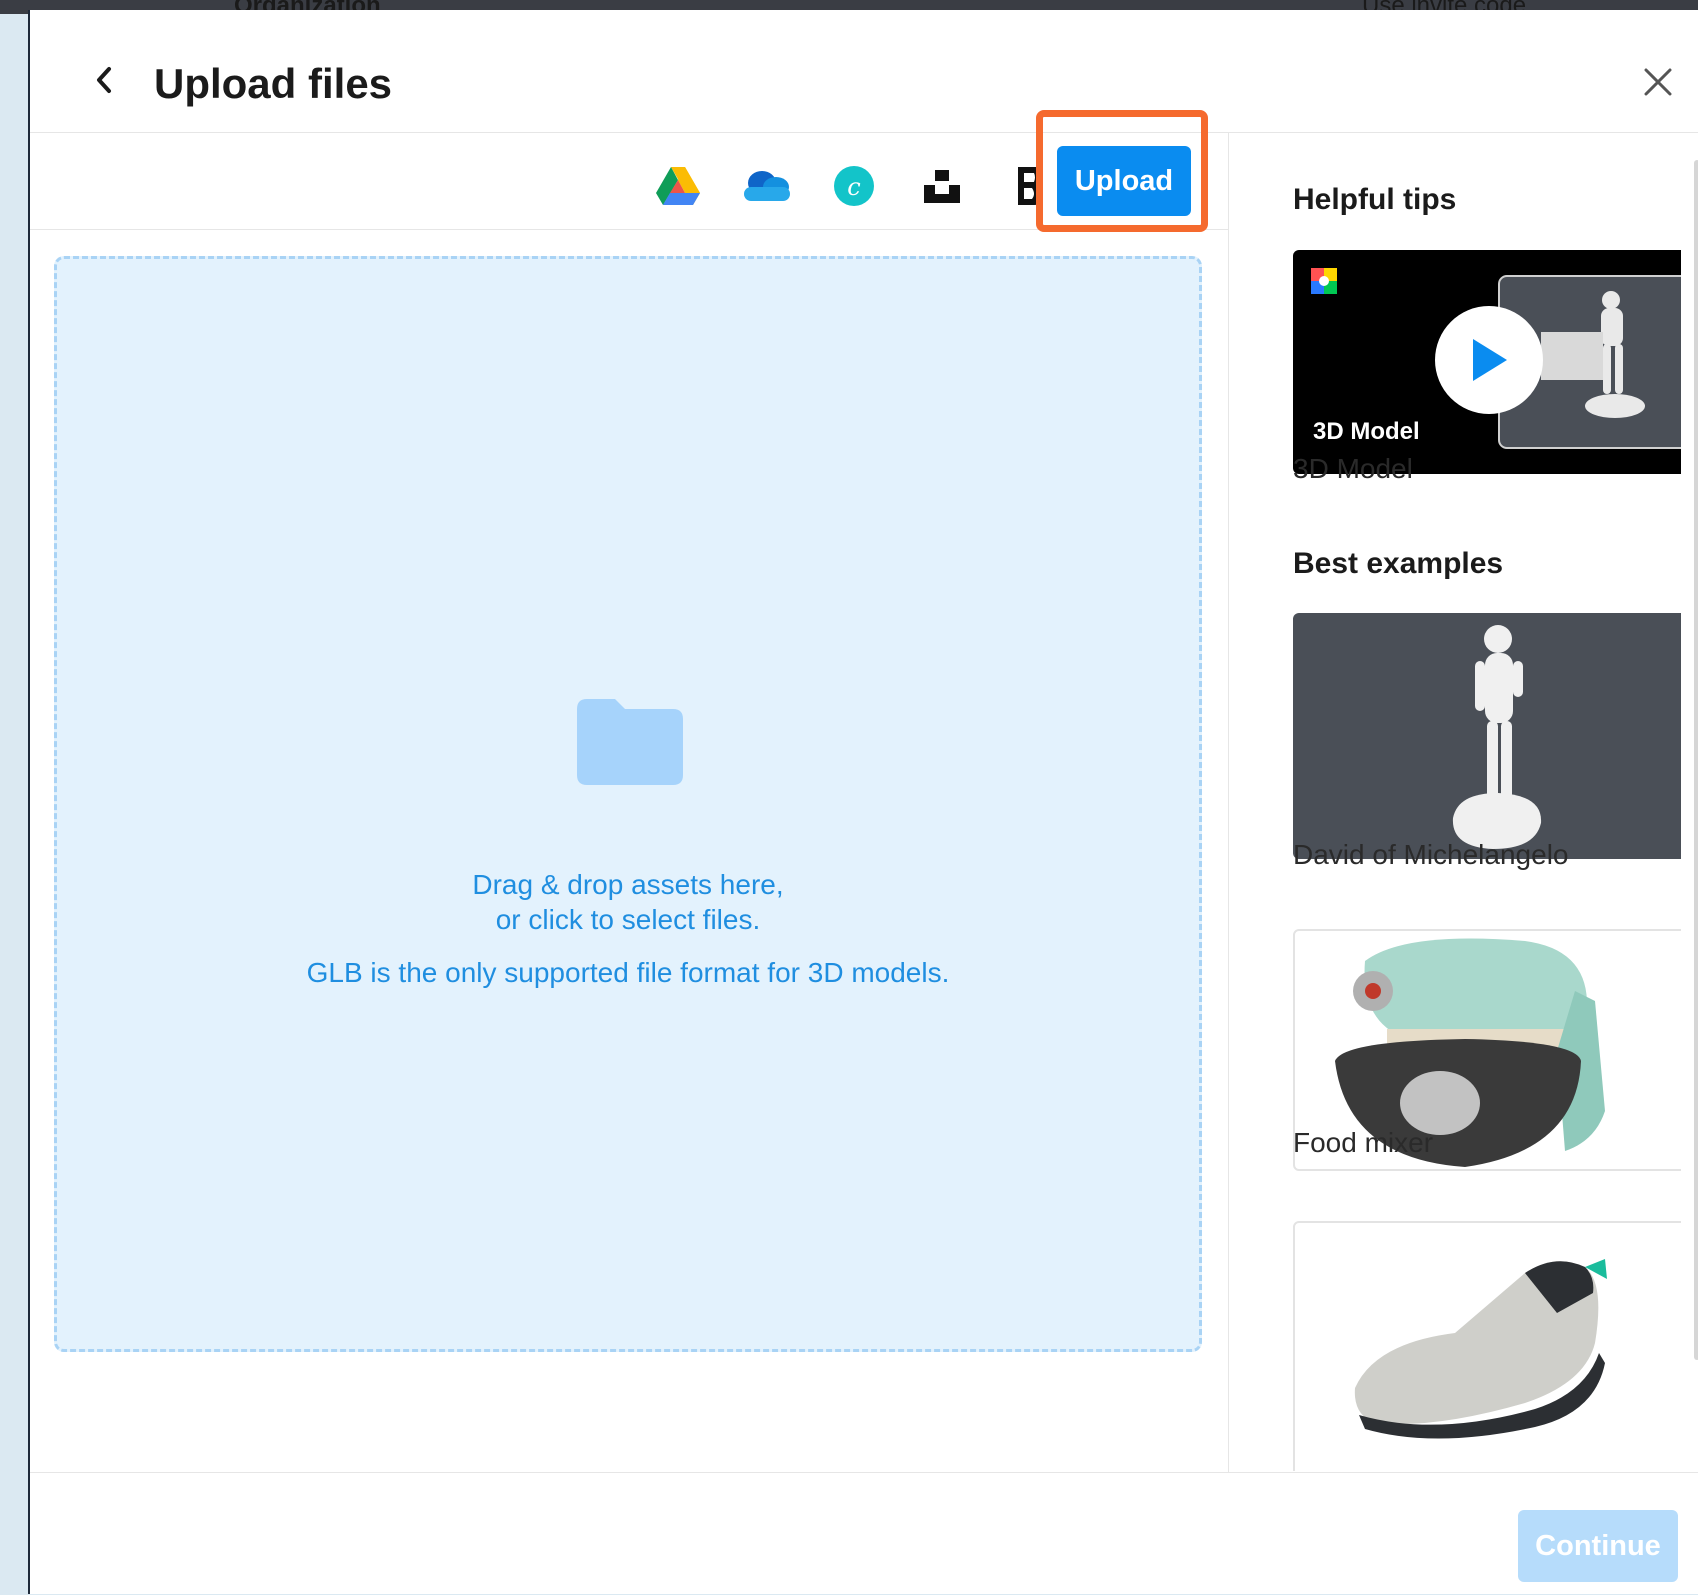  Describe the element at coordinates (1398, 563) in the screenshot. I see `best-examples-heading: Best examples` at that location.